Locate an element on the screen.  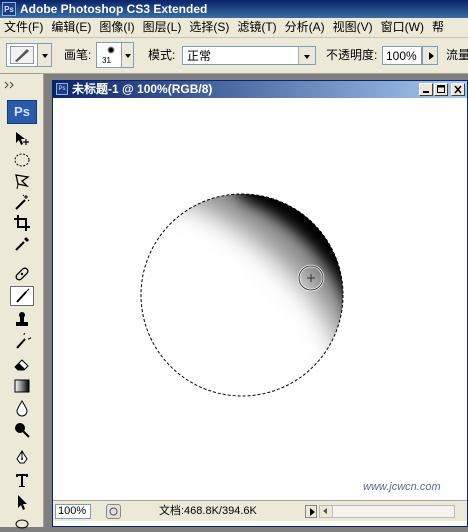
eyedropper-icon is located at coordinates (22, 244).